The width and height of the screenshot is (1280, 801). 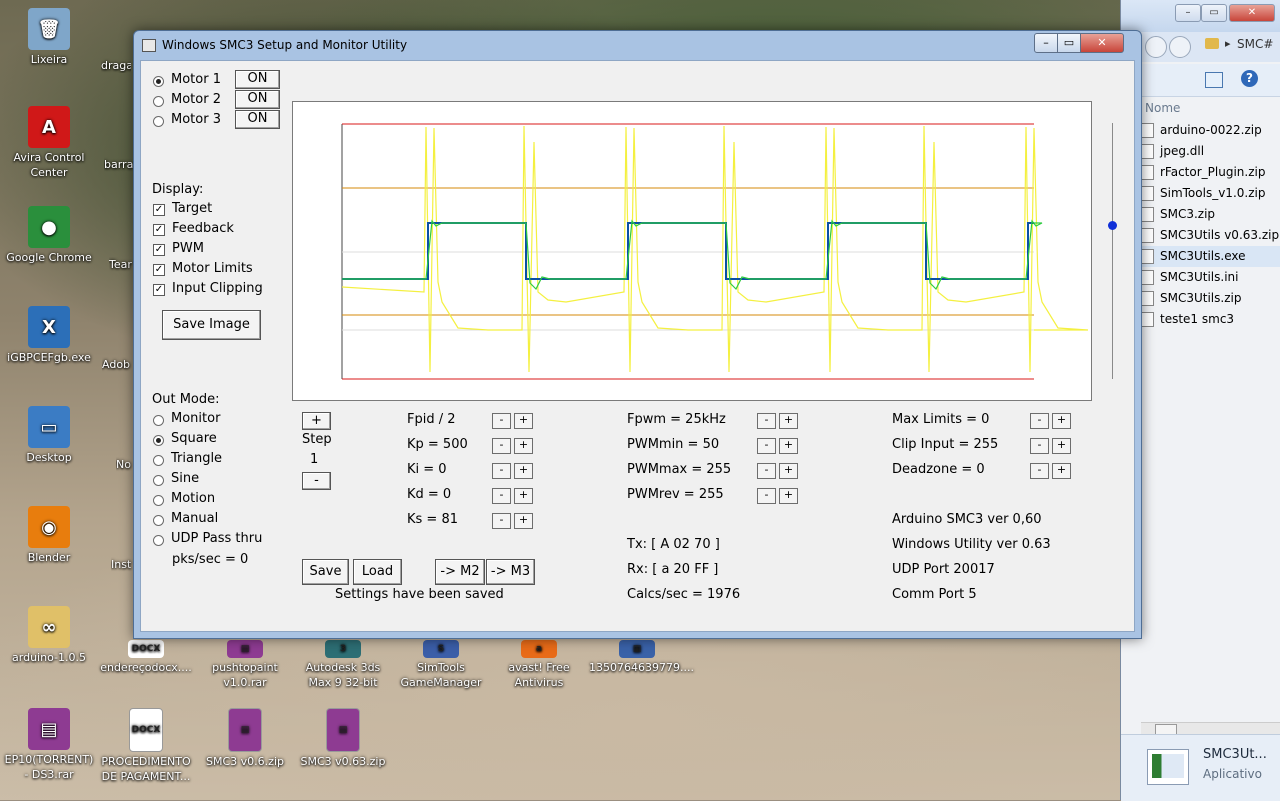 I want to click on desktop-icon: ▤ SMC3 v0.6.zip, so click(x=245, y=738).